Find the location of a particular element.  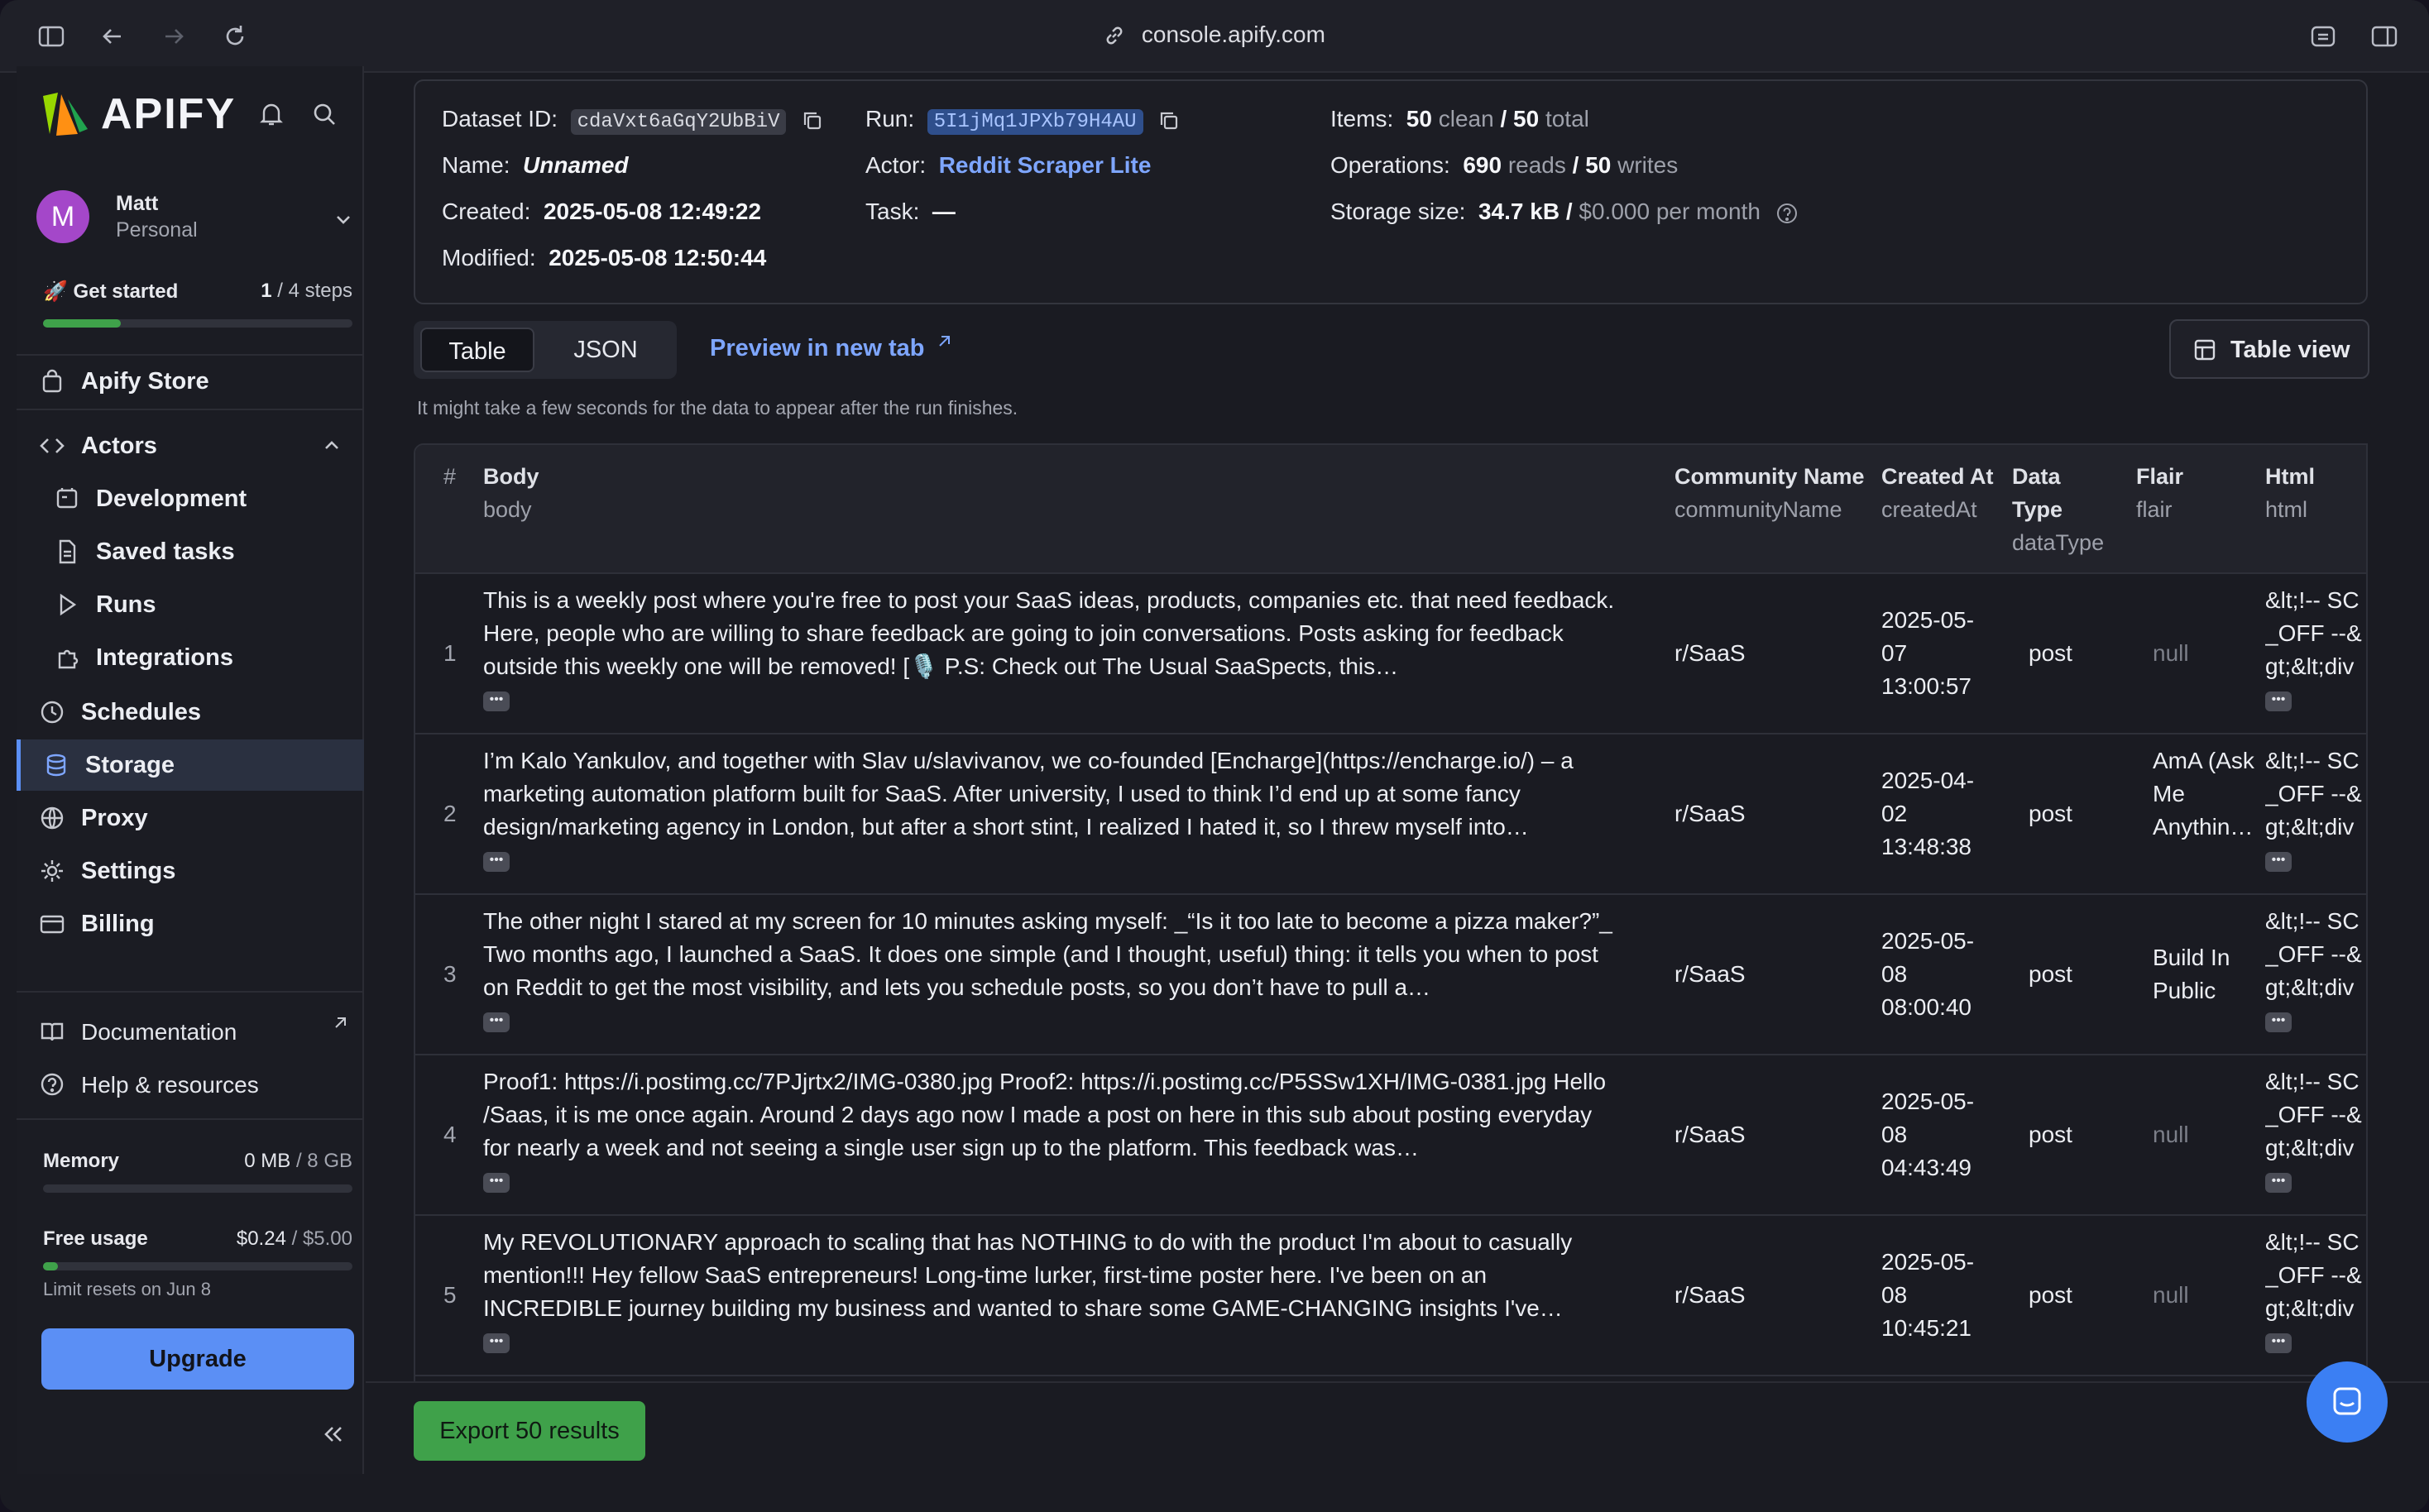

tab-table: Table is located at coordinates (477, 350).